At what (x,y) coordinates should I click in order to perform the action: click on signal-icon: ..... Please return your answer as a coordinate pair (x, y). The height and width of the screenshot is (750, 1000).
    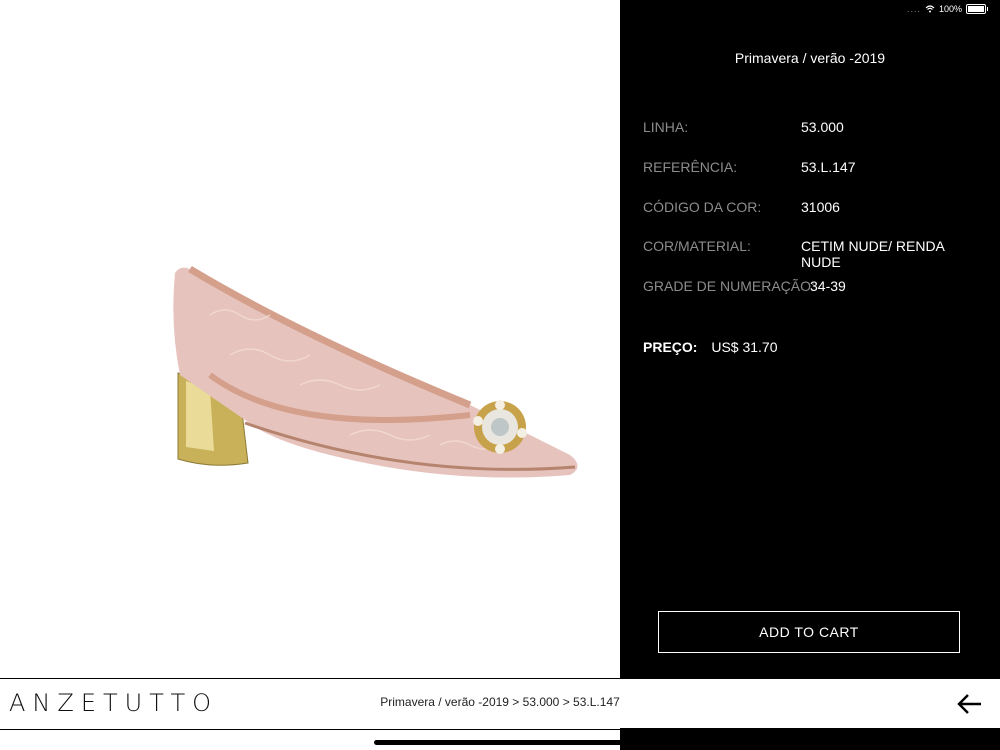
    Looking at the image, I should click on (913, 9).